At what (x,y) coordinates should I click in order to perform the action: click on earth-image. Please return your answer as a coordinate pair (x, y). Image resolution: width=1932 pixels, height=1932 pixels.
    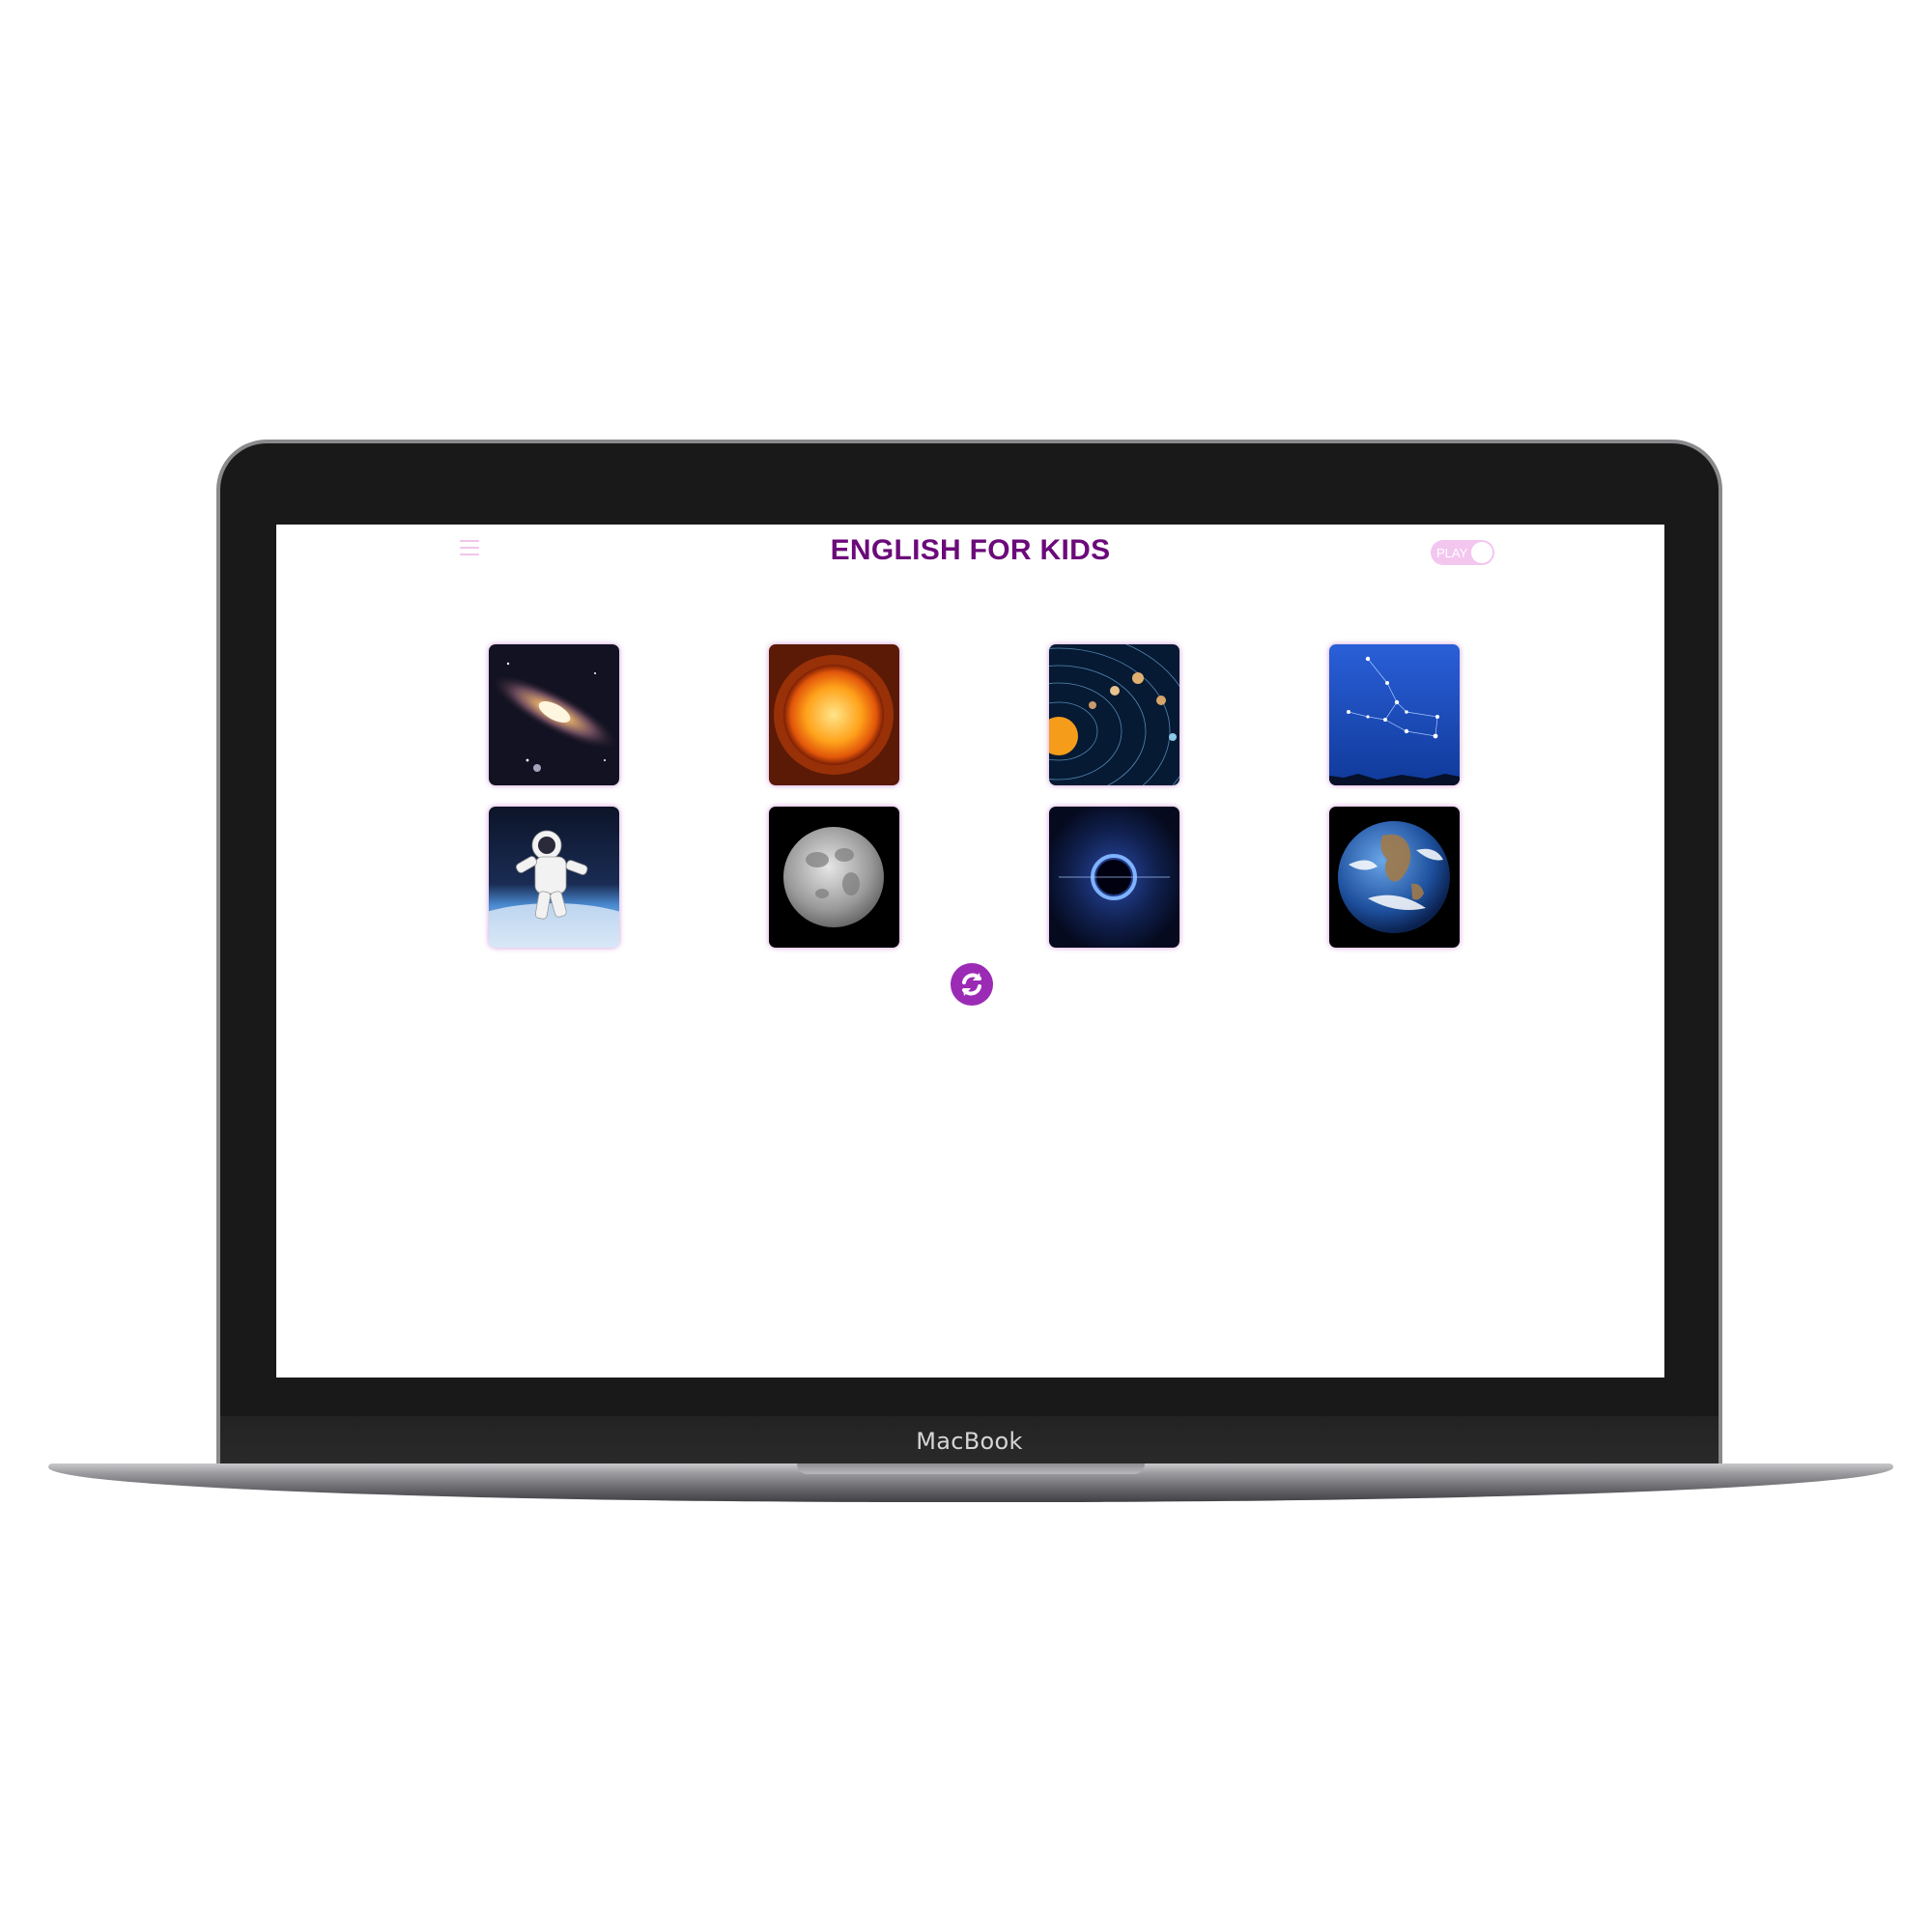
    Looking at the image, I should click on (1394, 877).